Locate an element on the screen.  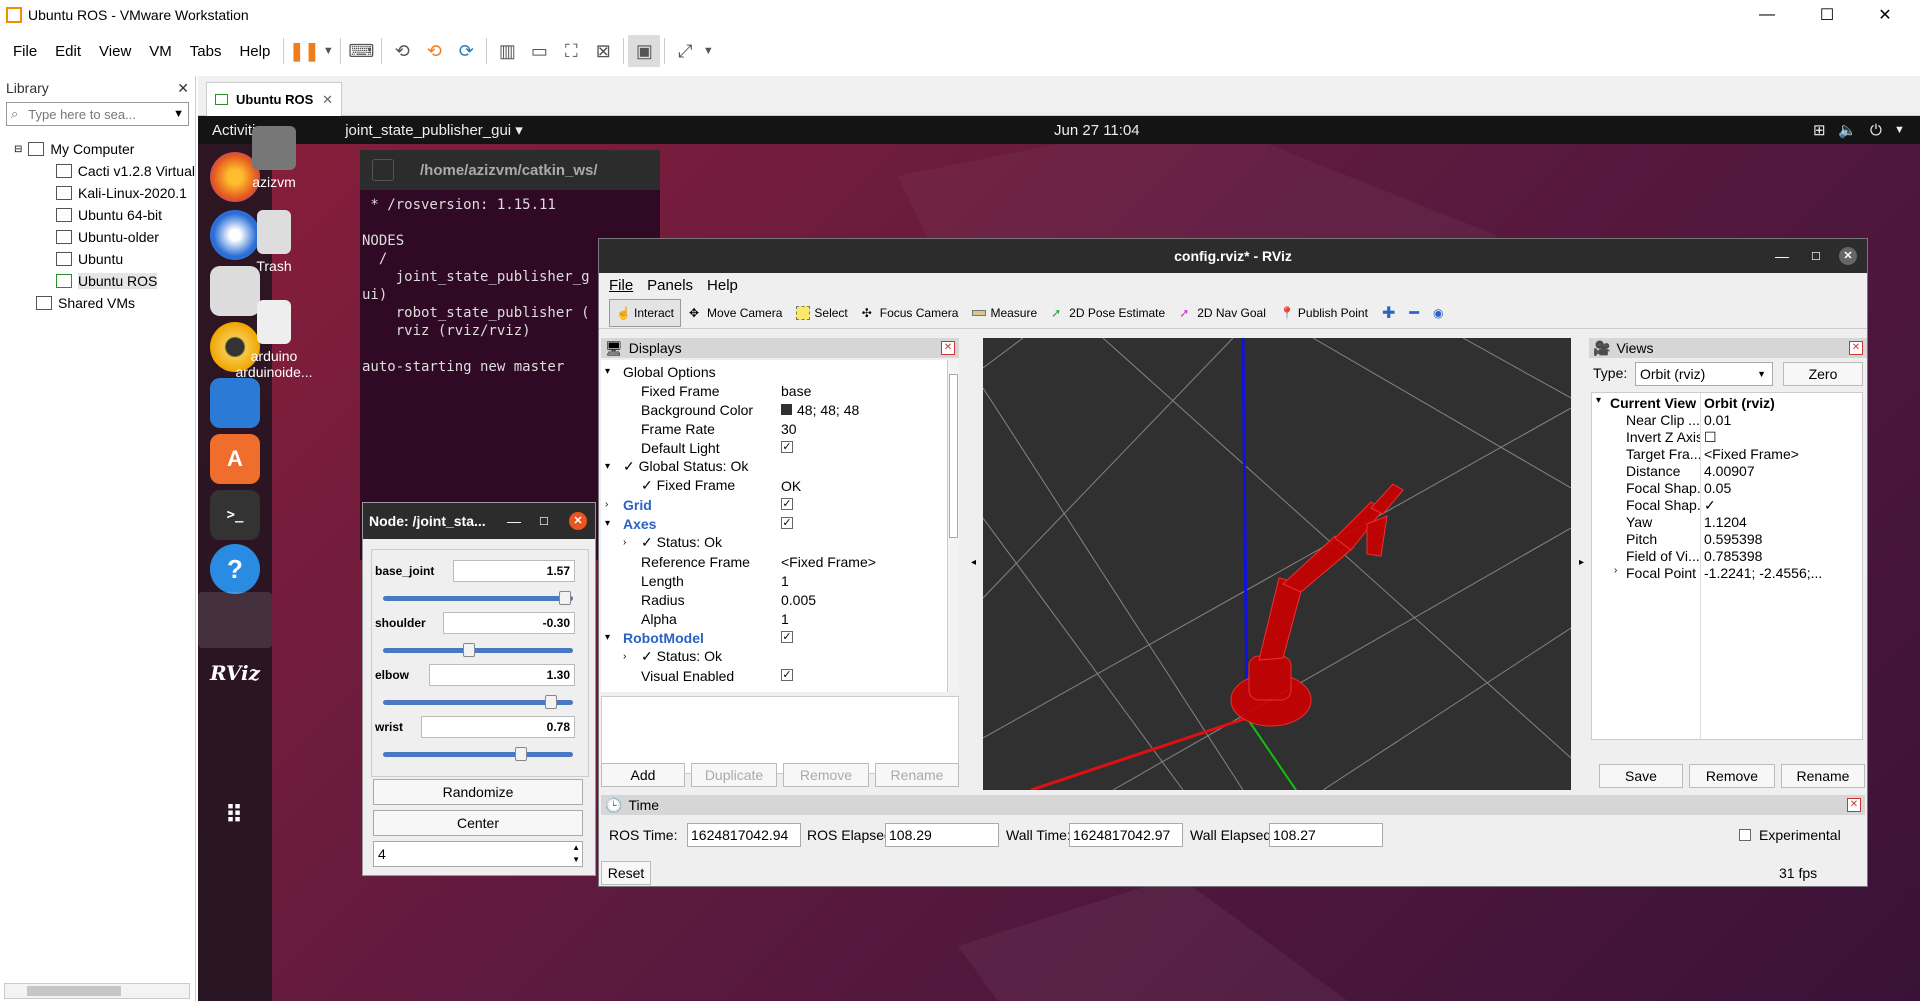
display-row-value: 30 is located at coordinates (789, 429).